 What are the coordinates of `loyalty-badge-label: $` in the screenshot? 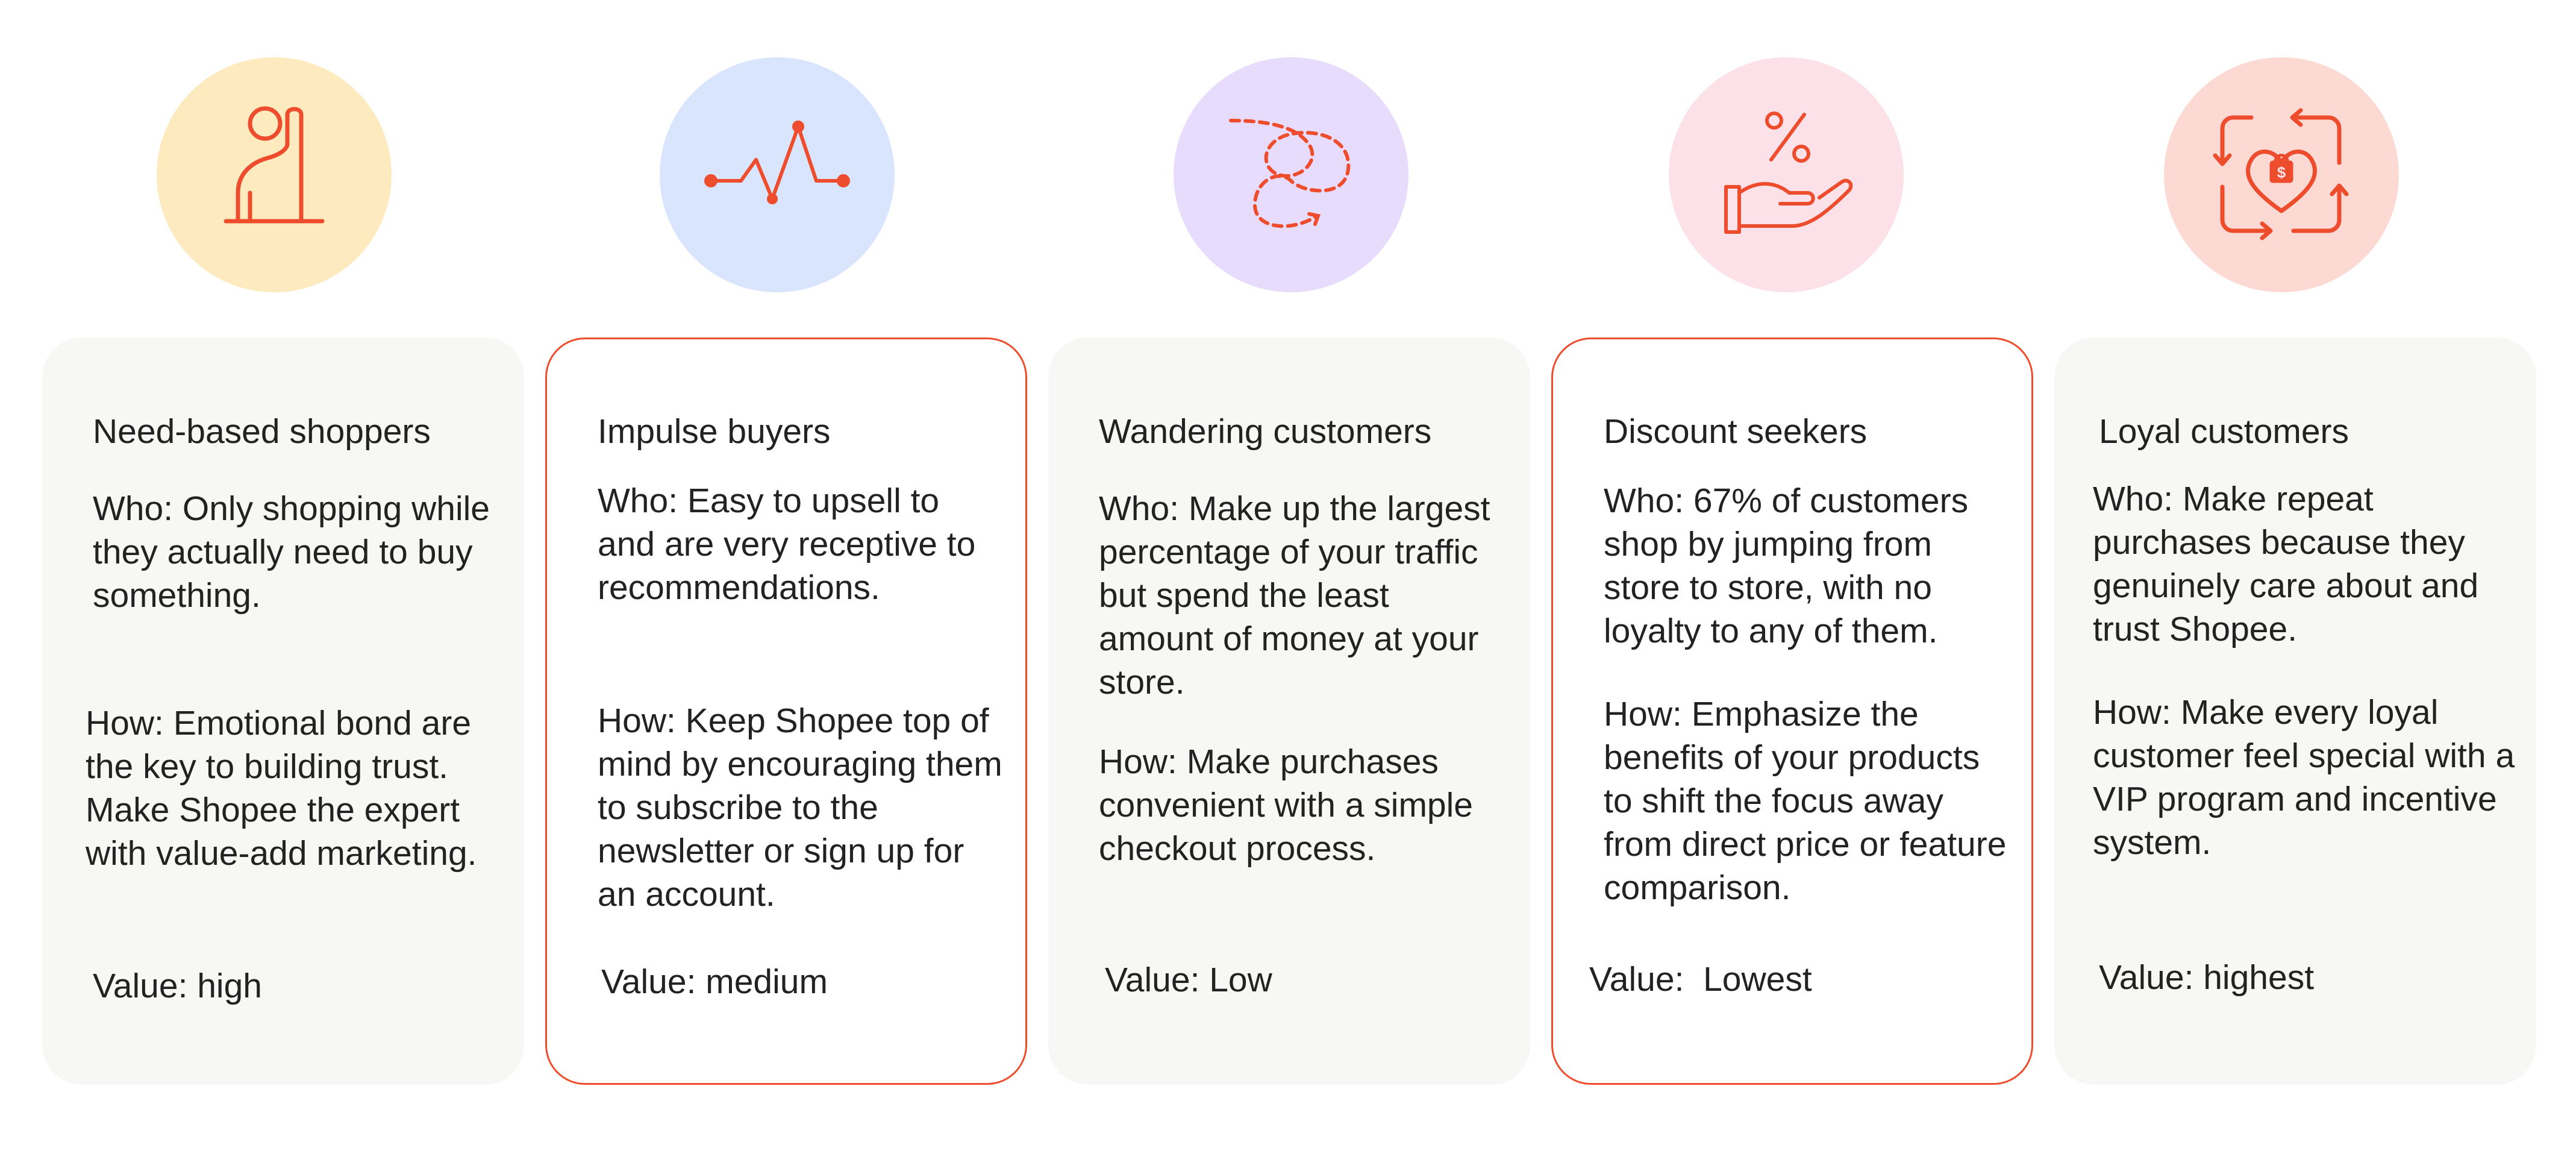 It's located at (2282, 172).